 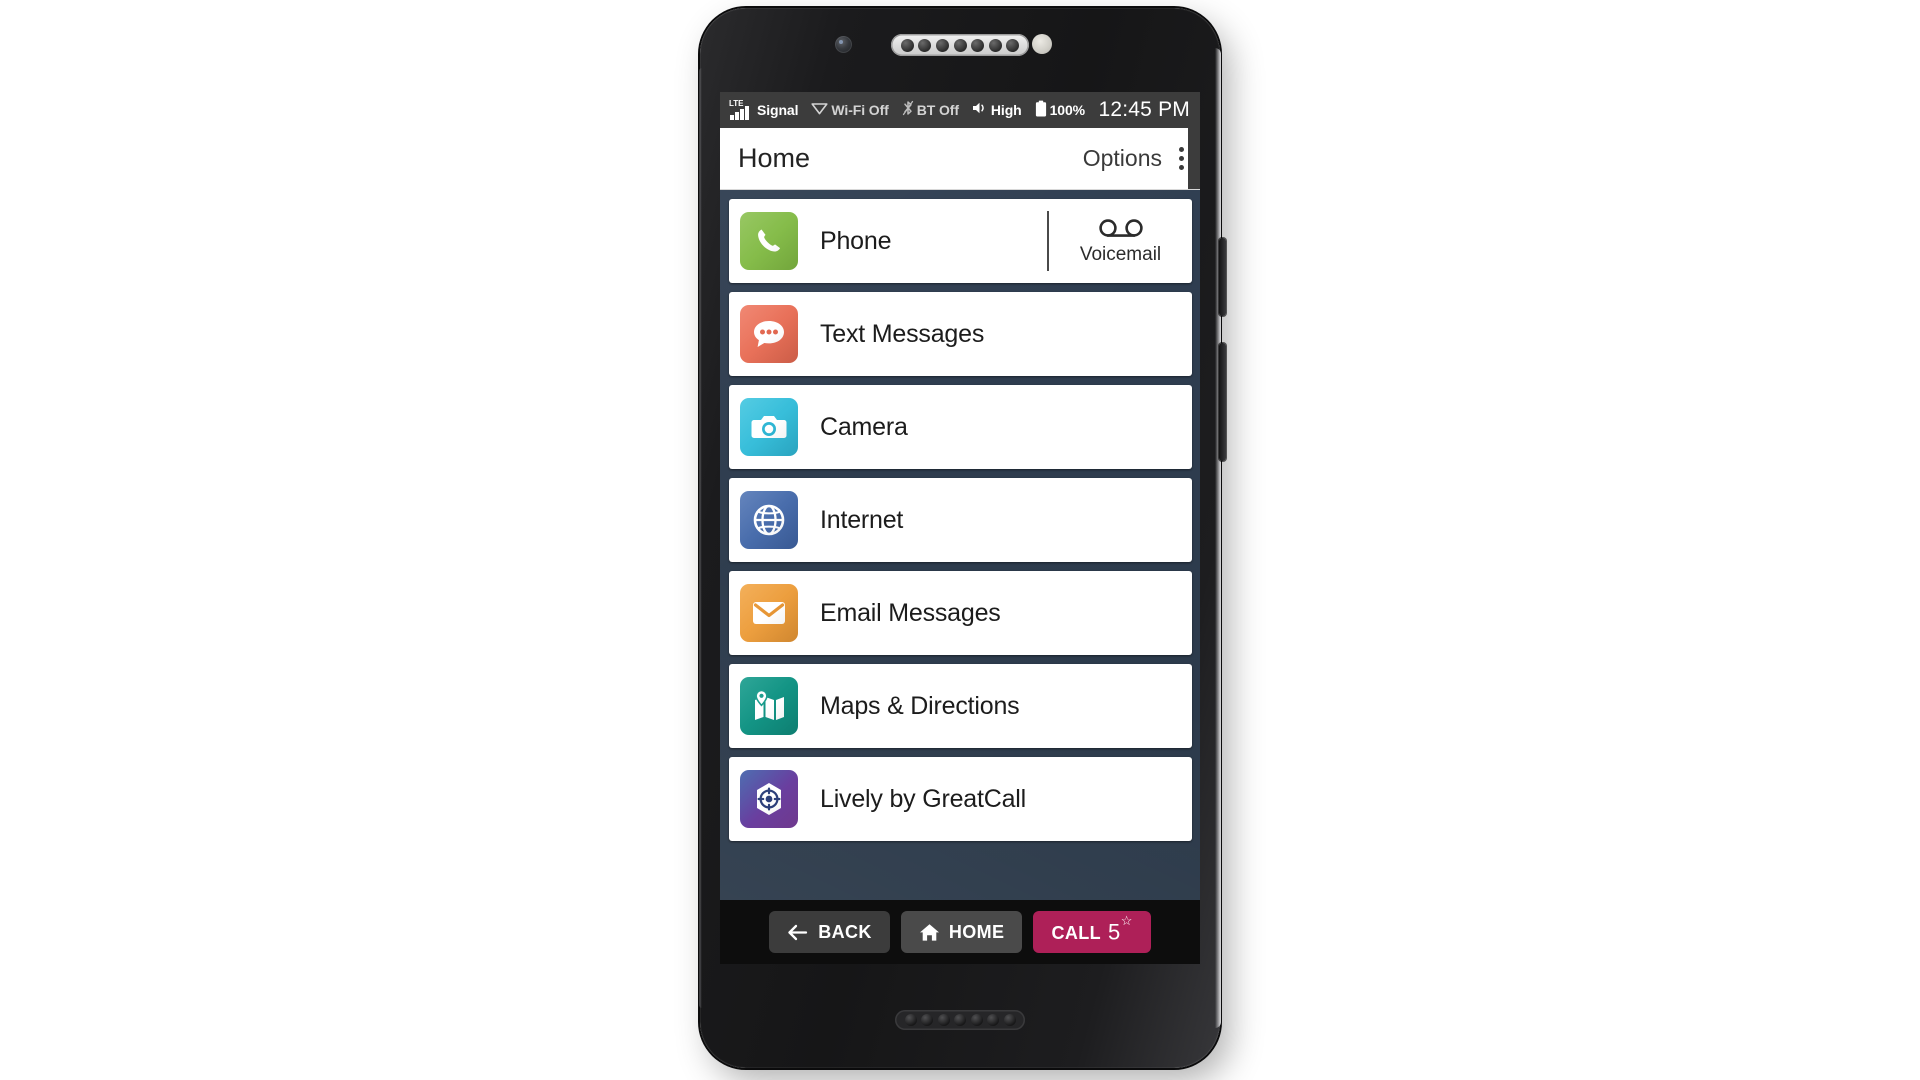 What do you see at coordinates (856, 240) in the screenshot?
I see `app-label-phone: Phone` at bounding box center [856, 240].